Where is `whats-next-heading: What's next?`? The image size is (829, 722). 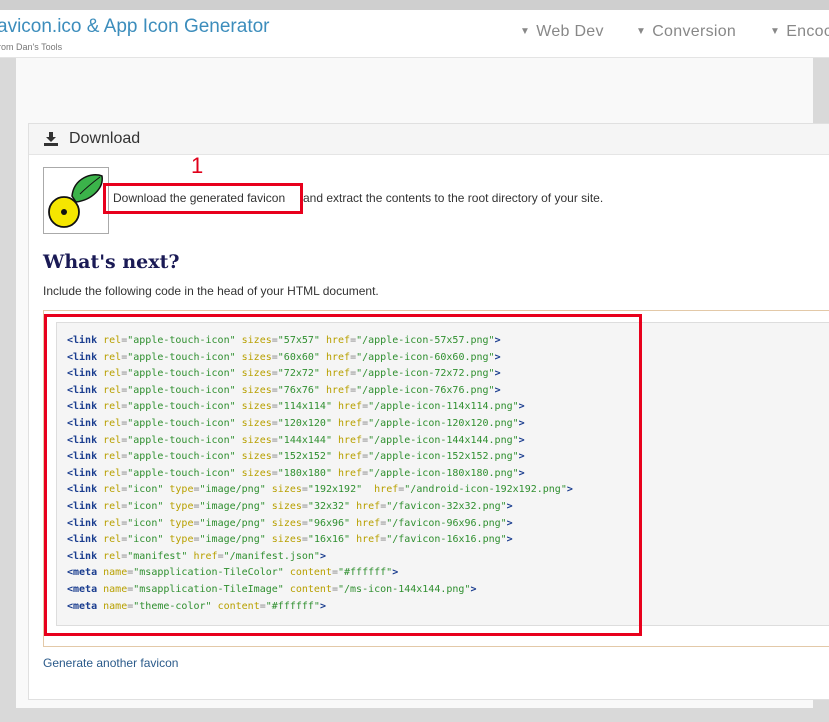
whats-next-heading: What's next? is located at coordinates (111, 262).